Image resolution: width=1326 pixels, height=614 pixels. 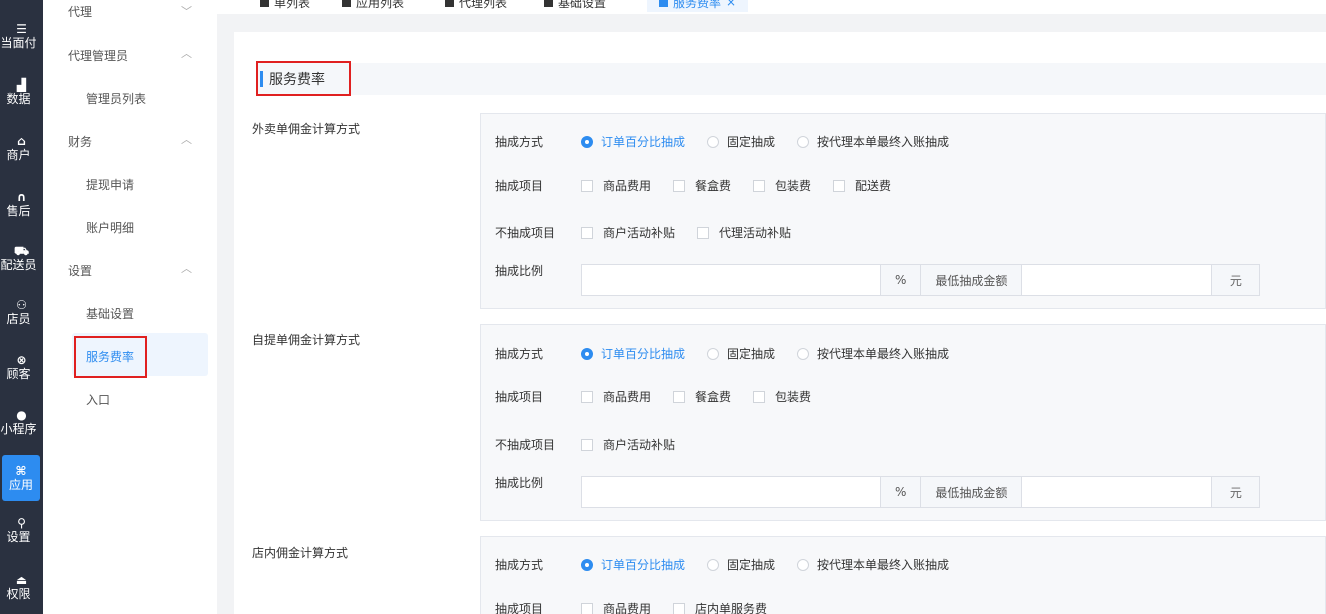 What do you see at coordinates (21, 367) in the screenshot?
I see `rail-item-customer: ⊗ 顾客` at bounding box center [21, 367].